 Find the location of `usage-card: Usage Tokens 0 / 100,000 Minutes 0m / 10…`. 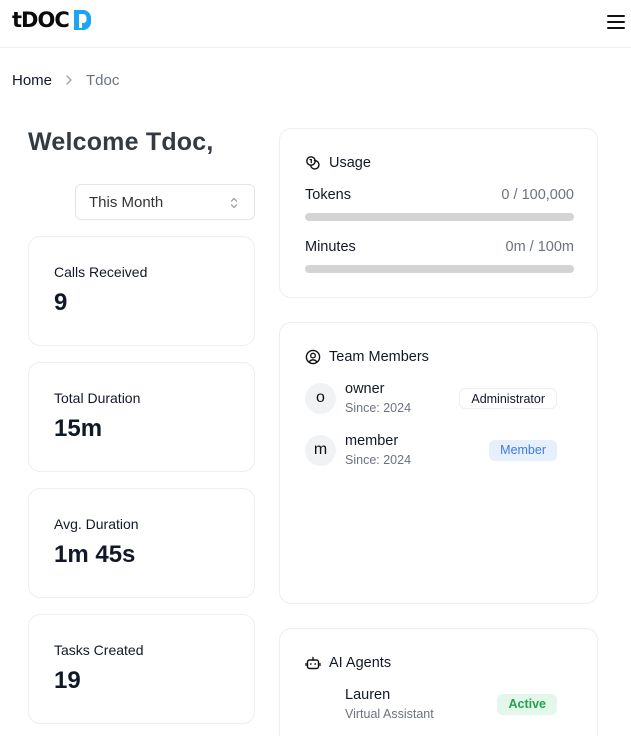

usage-card: Usage Tokens 0 / 100,000 Minutes 0m / 10… is located at coordinates (438, 213).